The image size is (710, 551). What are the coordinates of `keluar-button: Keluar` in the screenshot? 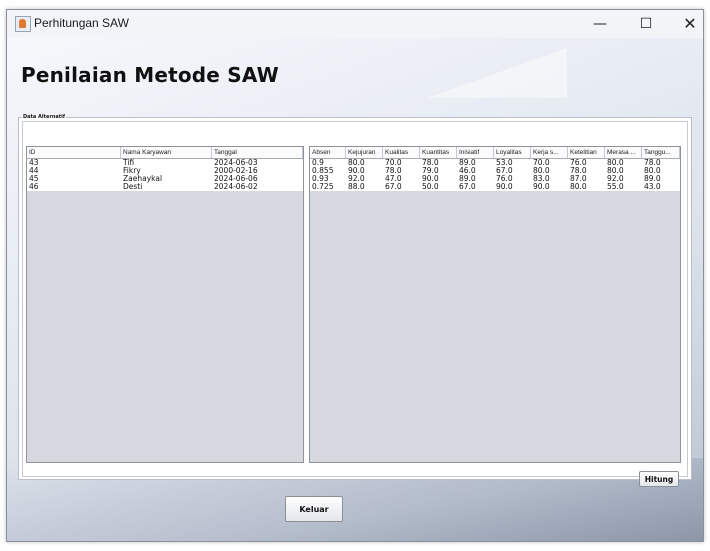 It's located at (314, 509).